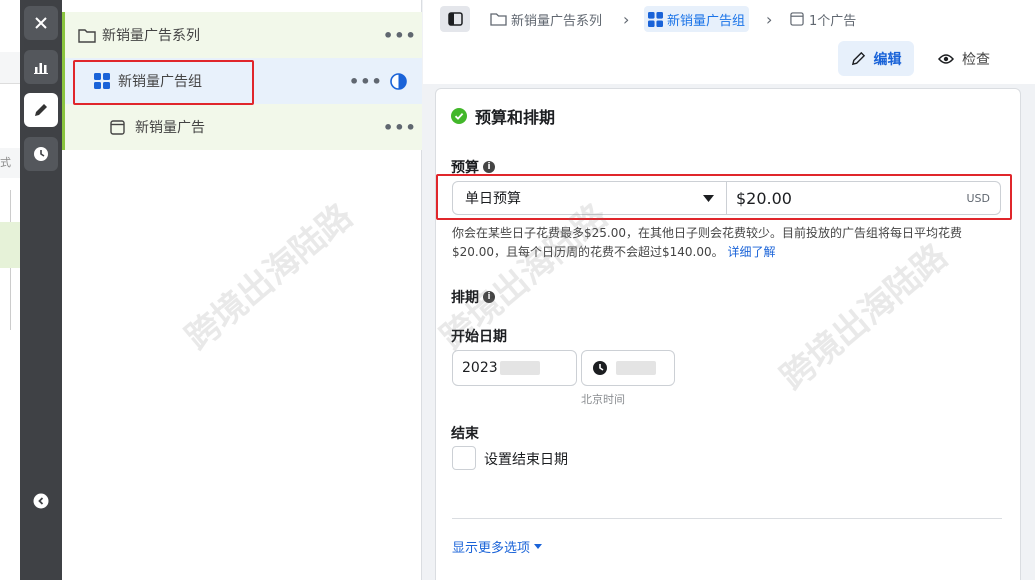  I want to click on end-date-checkbox-label: 设置结束日期, so click(526, 459).